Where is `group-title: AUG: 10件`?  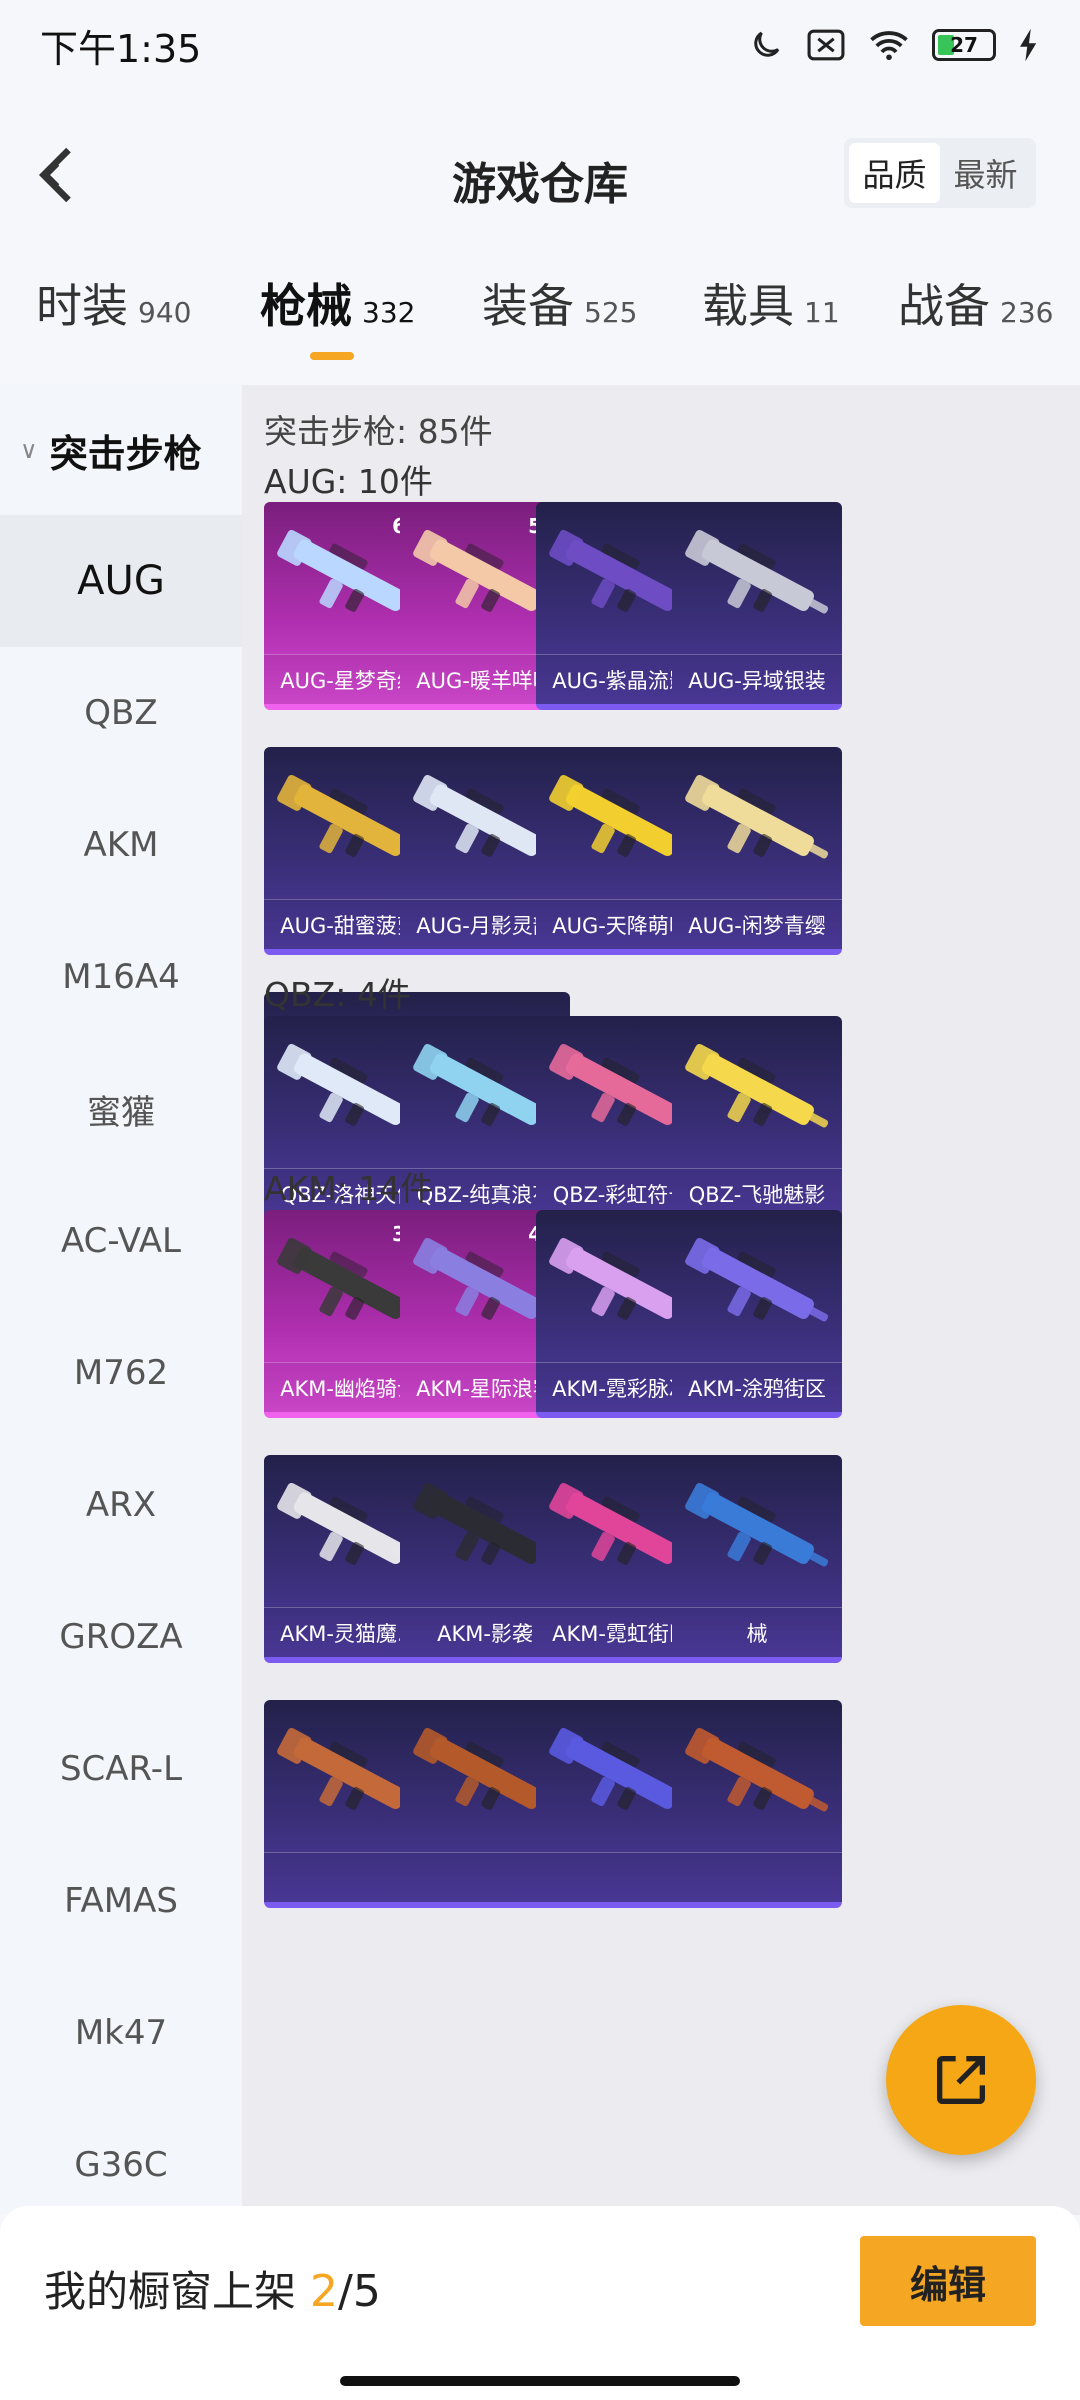
group-title: AUG: 10件 is located at coordinates (348, 481).